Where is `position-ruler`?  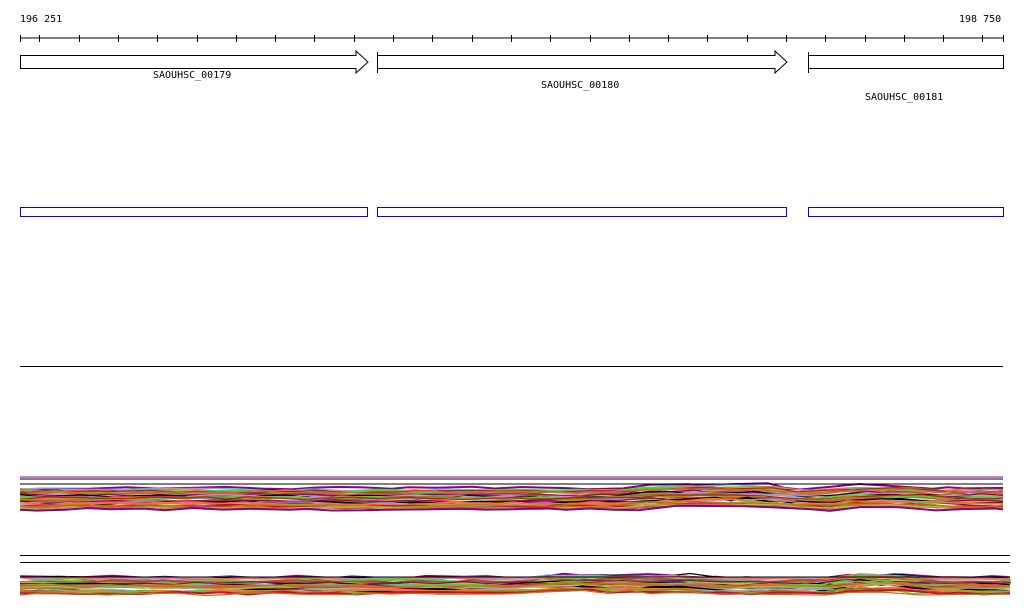 position-ruler is located at coordinates (512, 38).